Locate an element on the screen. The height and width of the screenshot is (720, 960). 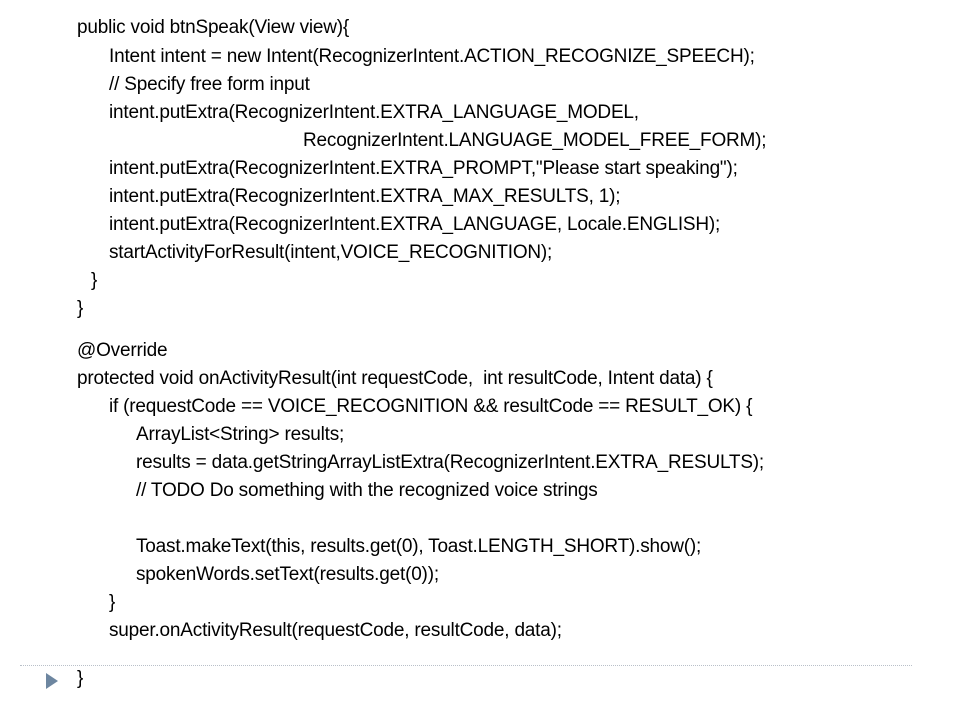
code-line-20: } is located at coordinates (112, 602).